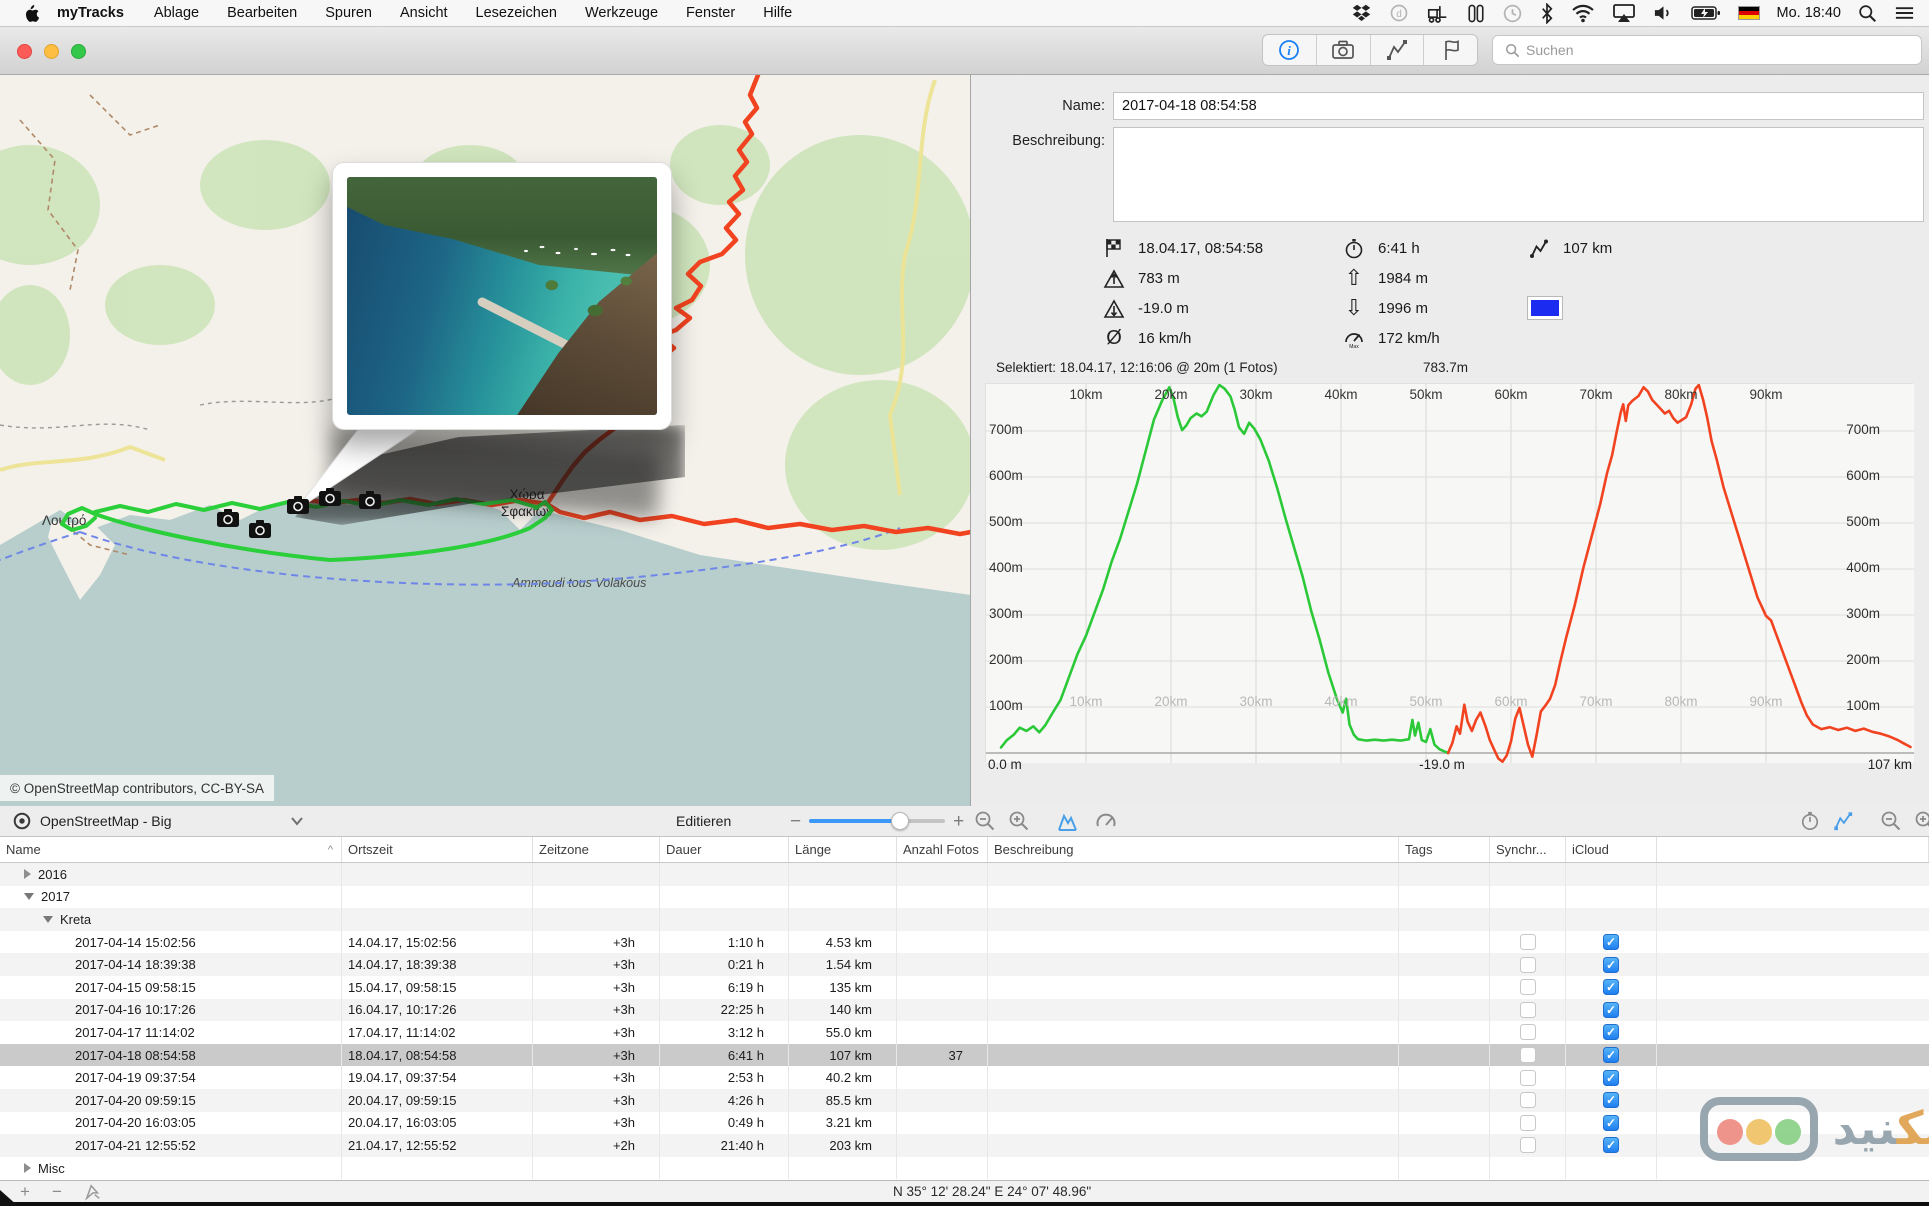 The image size is (1929, 1206). Describe the element at coordinates (1290, 50) in the screenshot. I see `info-button: i` at that location.